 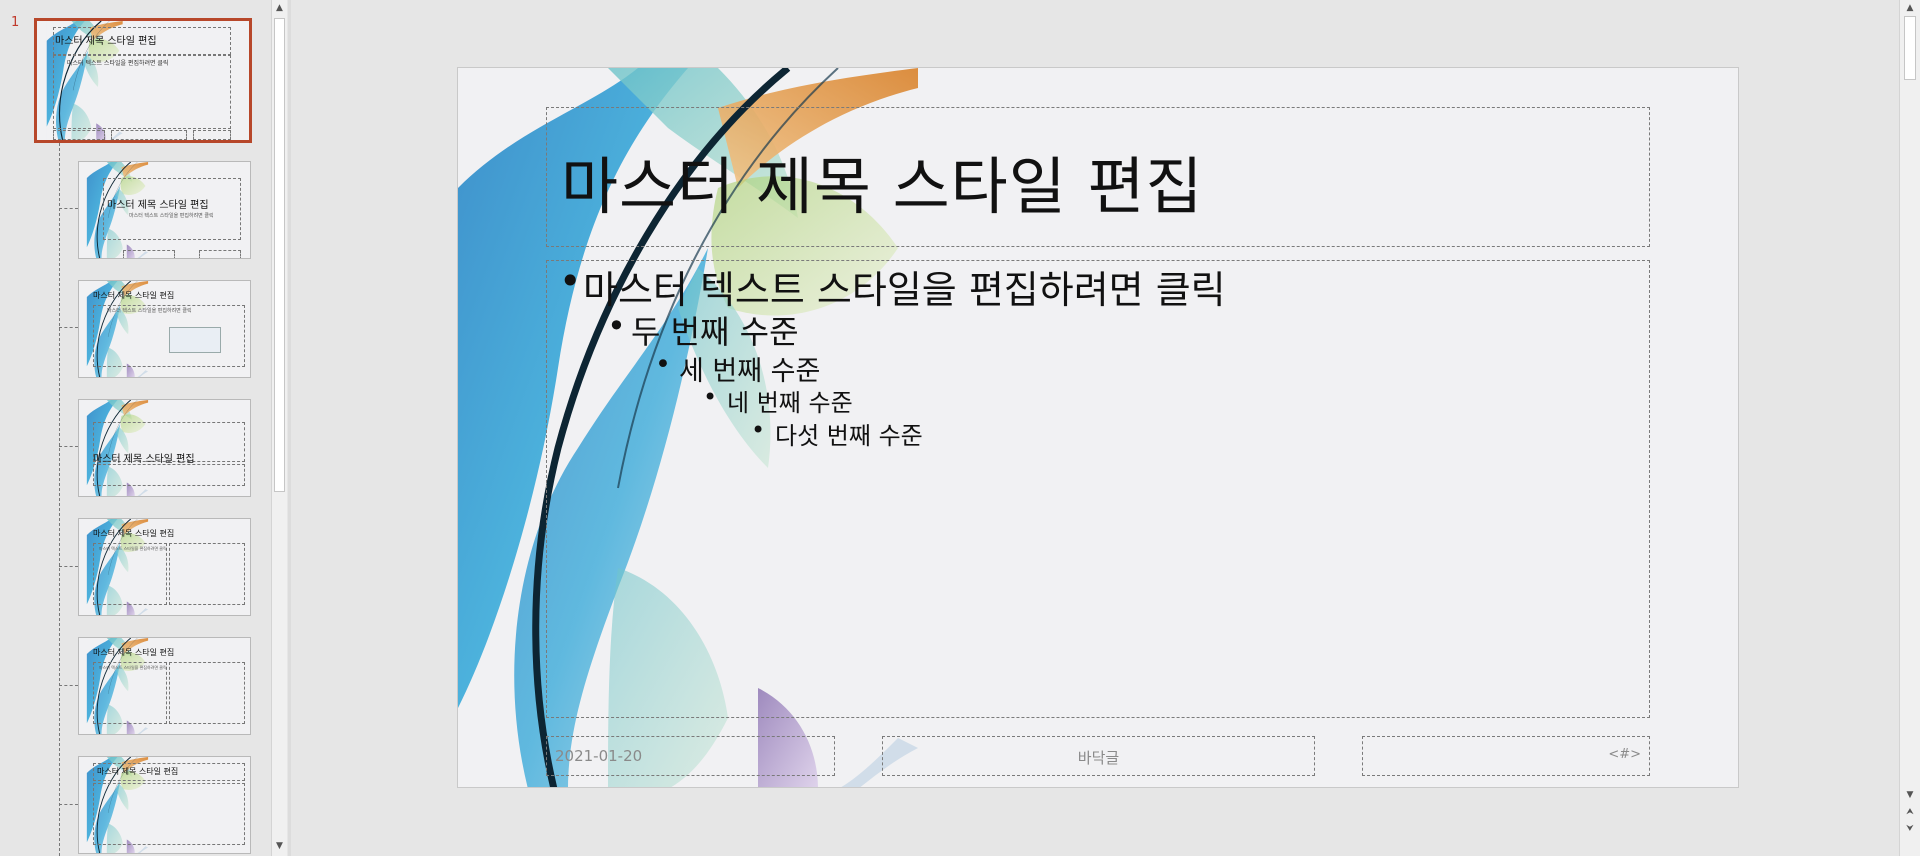 I want to click on slide-master-thumbnail: 마스터 제목 스타일 편집 마스터 텍스트 스타일을 편집하려면 클릭, so click(x=143, y=80).